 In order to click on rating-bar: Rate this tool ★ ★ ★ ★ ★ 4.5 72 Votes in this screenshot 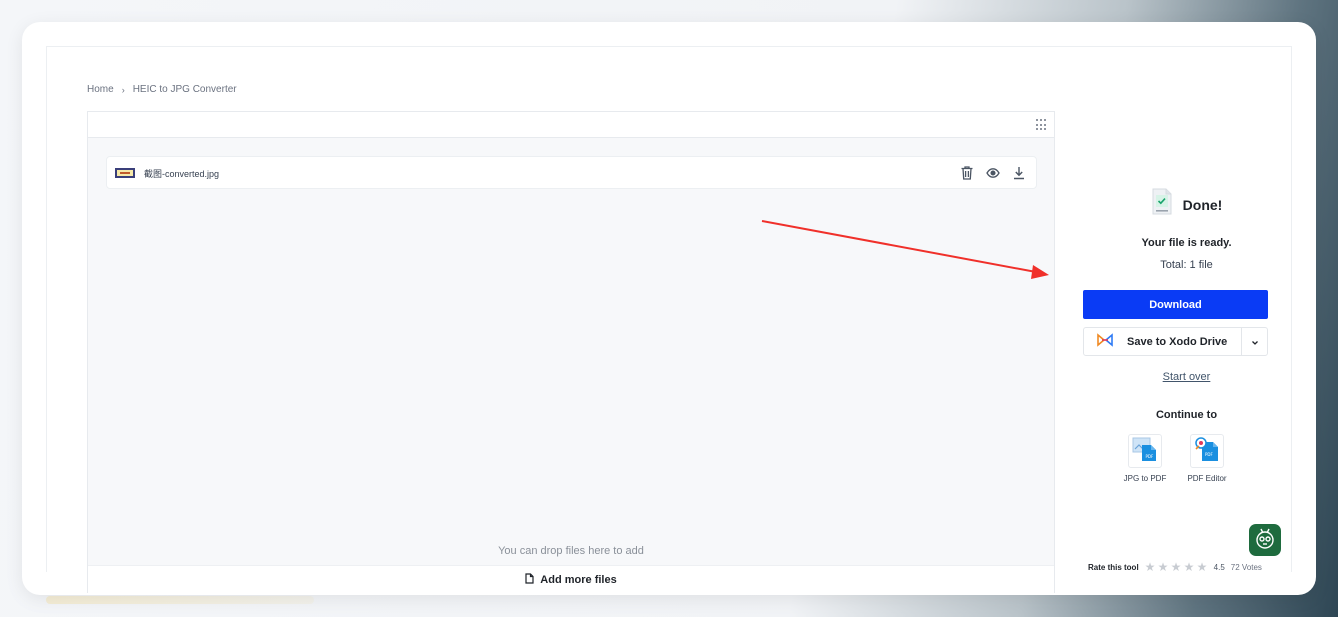, I will do `click(1175, 567)`.